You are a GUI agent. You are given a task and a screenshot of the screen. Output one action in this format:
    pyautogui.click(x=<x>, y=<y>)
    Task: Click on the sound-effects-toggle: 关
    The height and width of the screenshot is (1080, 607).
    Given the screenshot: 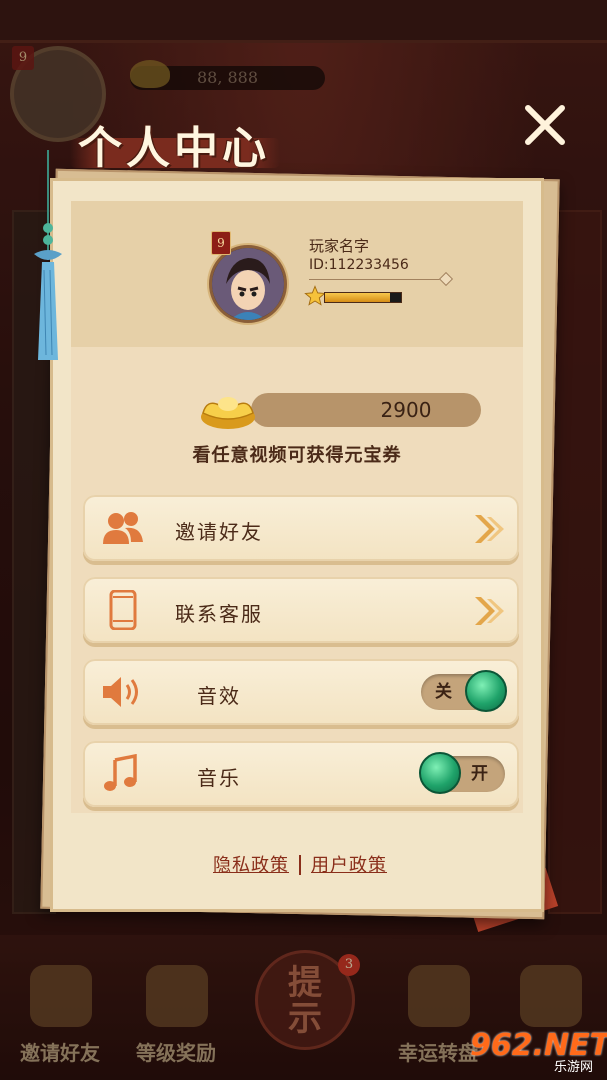 What is the action you would take?
    pyautogui.click(x=464, y=691)
    